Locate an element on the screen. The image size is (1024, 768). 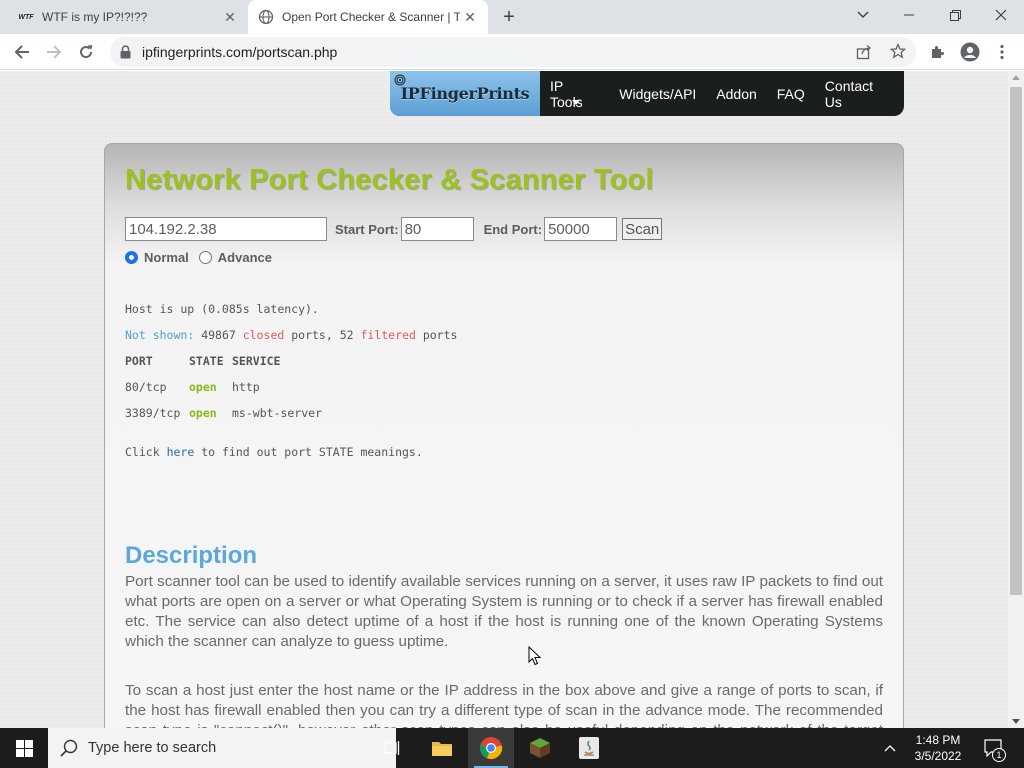
page-scrollbar is located at coordinates (1016, 399).